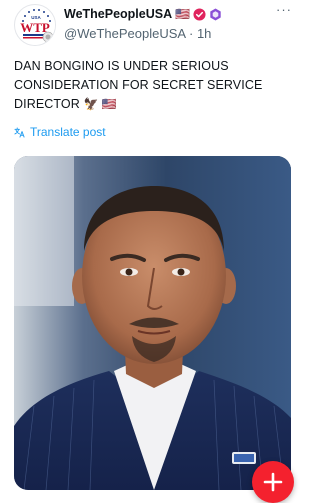  What do you see at coordinates (124, 33) in the screenshot?
I see `handle: @WeThePeopleUSA` at bounding box center [124, 33].